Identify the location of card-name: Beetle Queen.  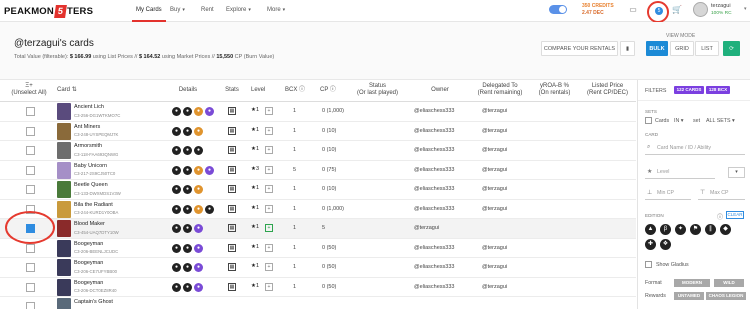
(91, 185).